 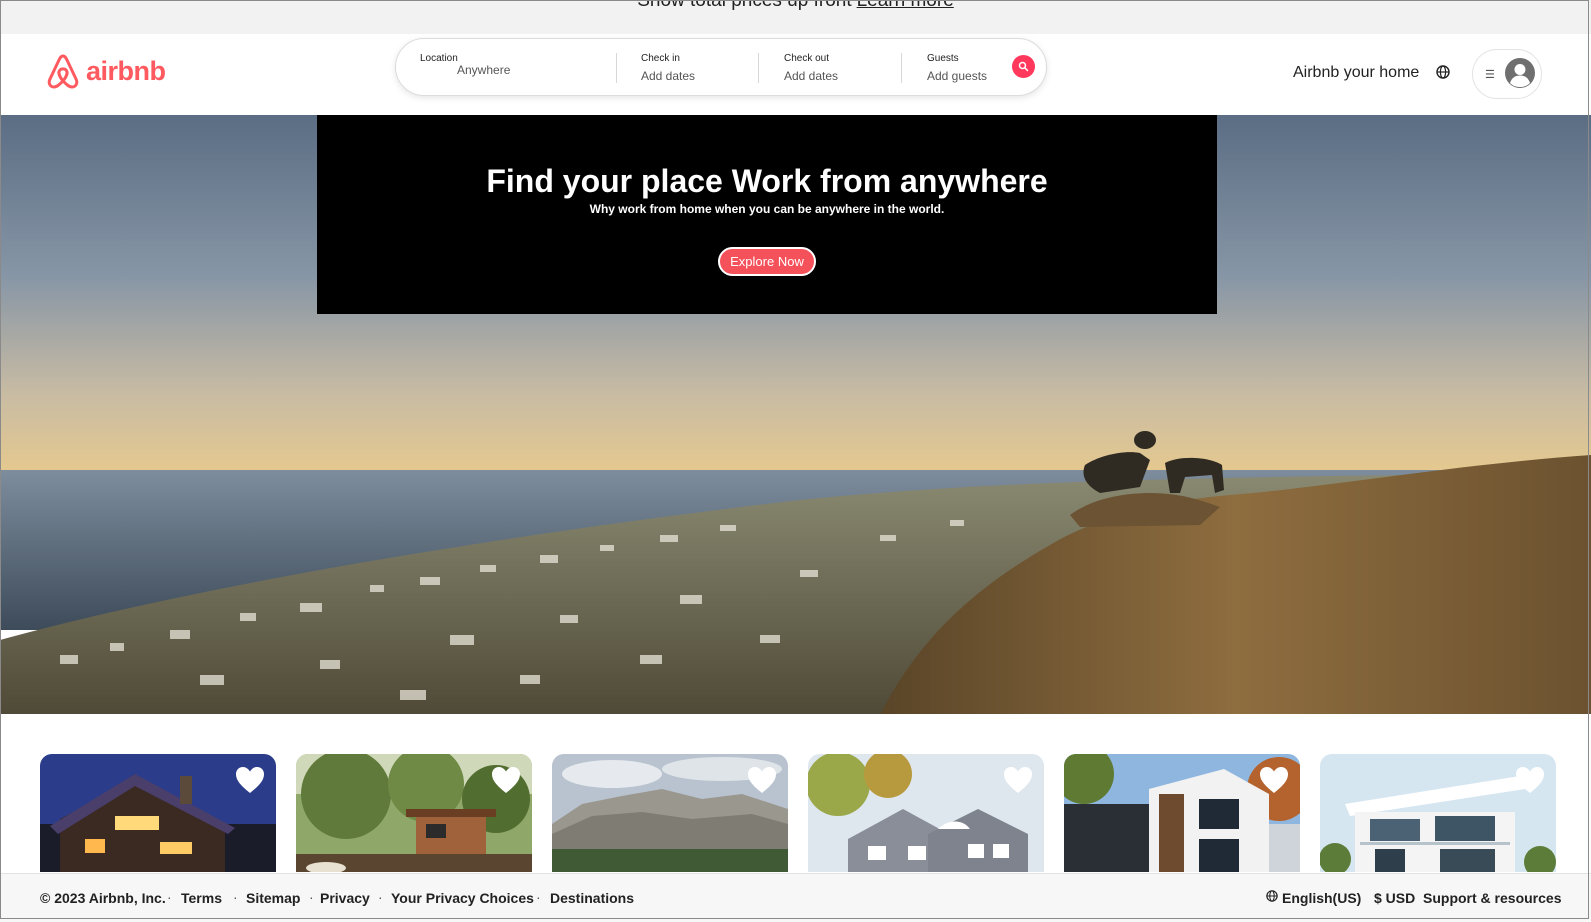 What do you see at coordinates (592, 898) in the screenshot?
I see `footer-link-destinations: Destinations` at bounding box center [592, 898].